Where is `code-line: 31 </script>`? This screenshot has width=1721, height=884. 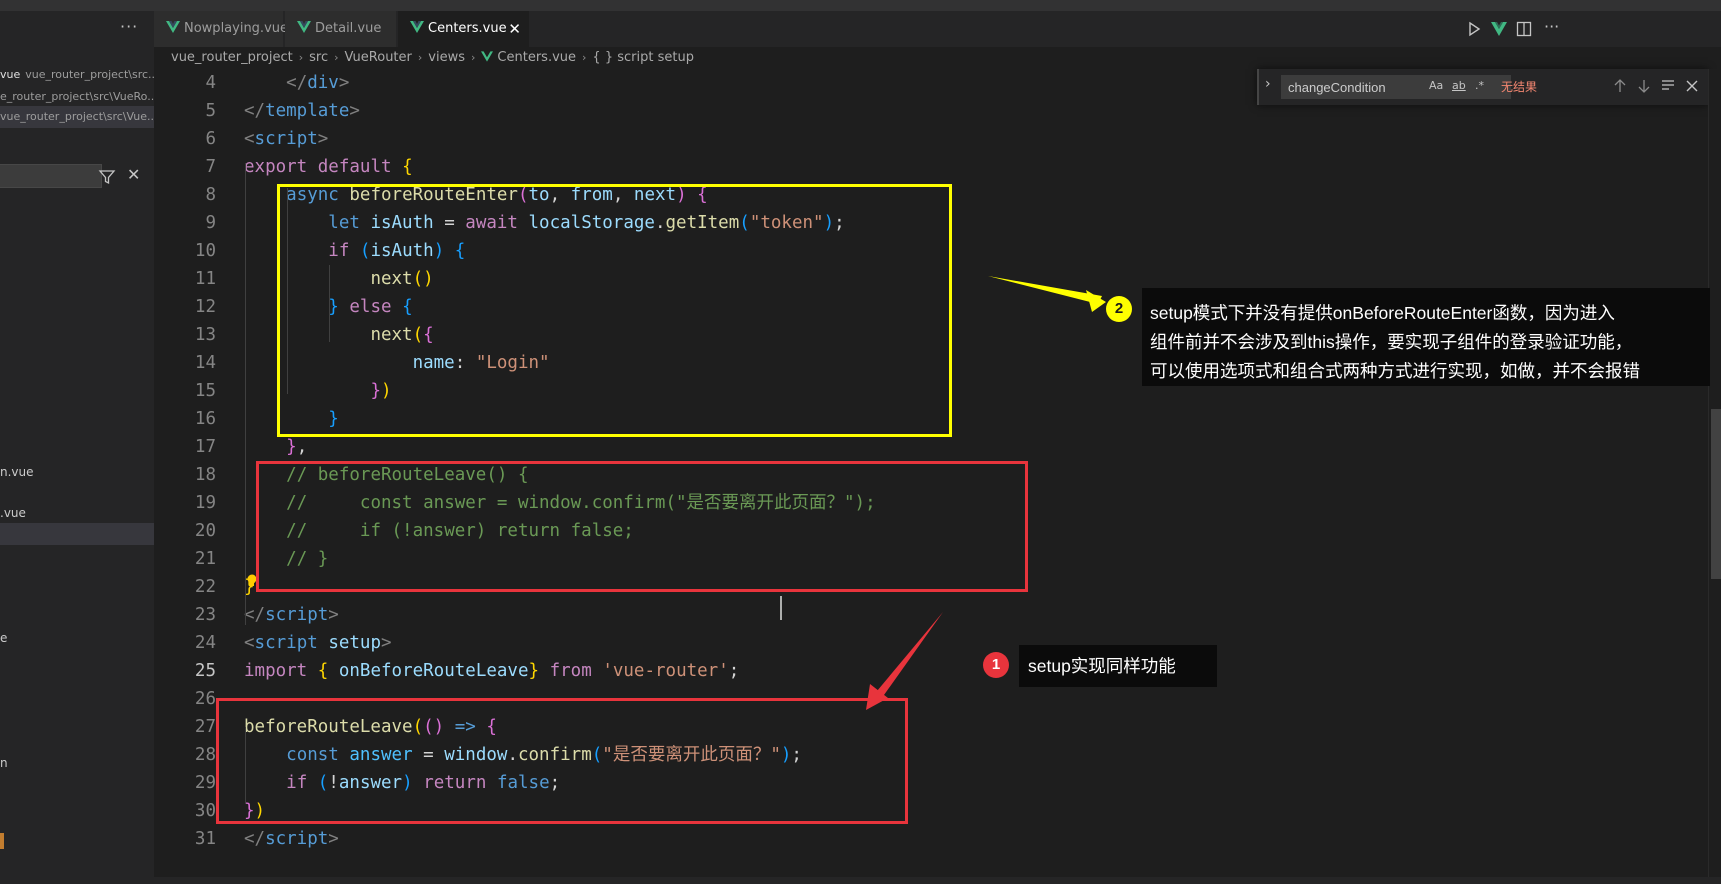 code-line: 31 </script> is located at coordinates (937, 839).